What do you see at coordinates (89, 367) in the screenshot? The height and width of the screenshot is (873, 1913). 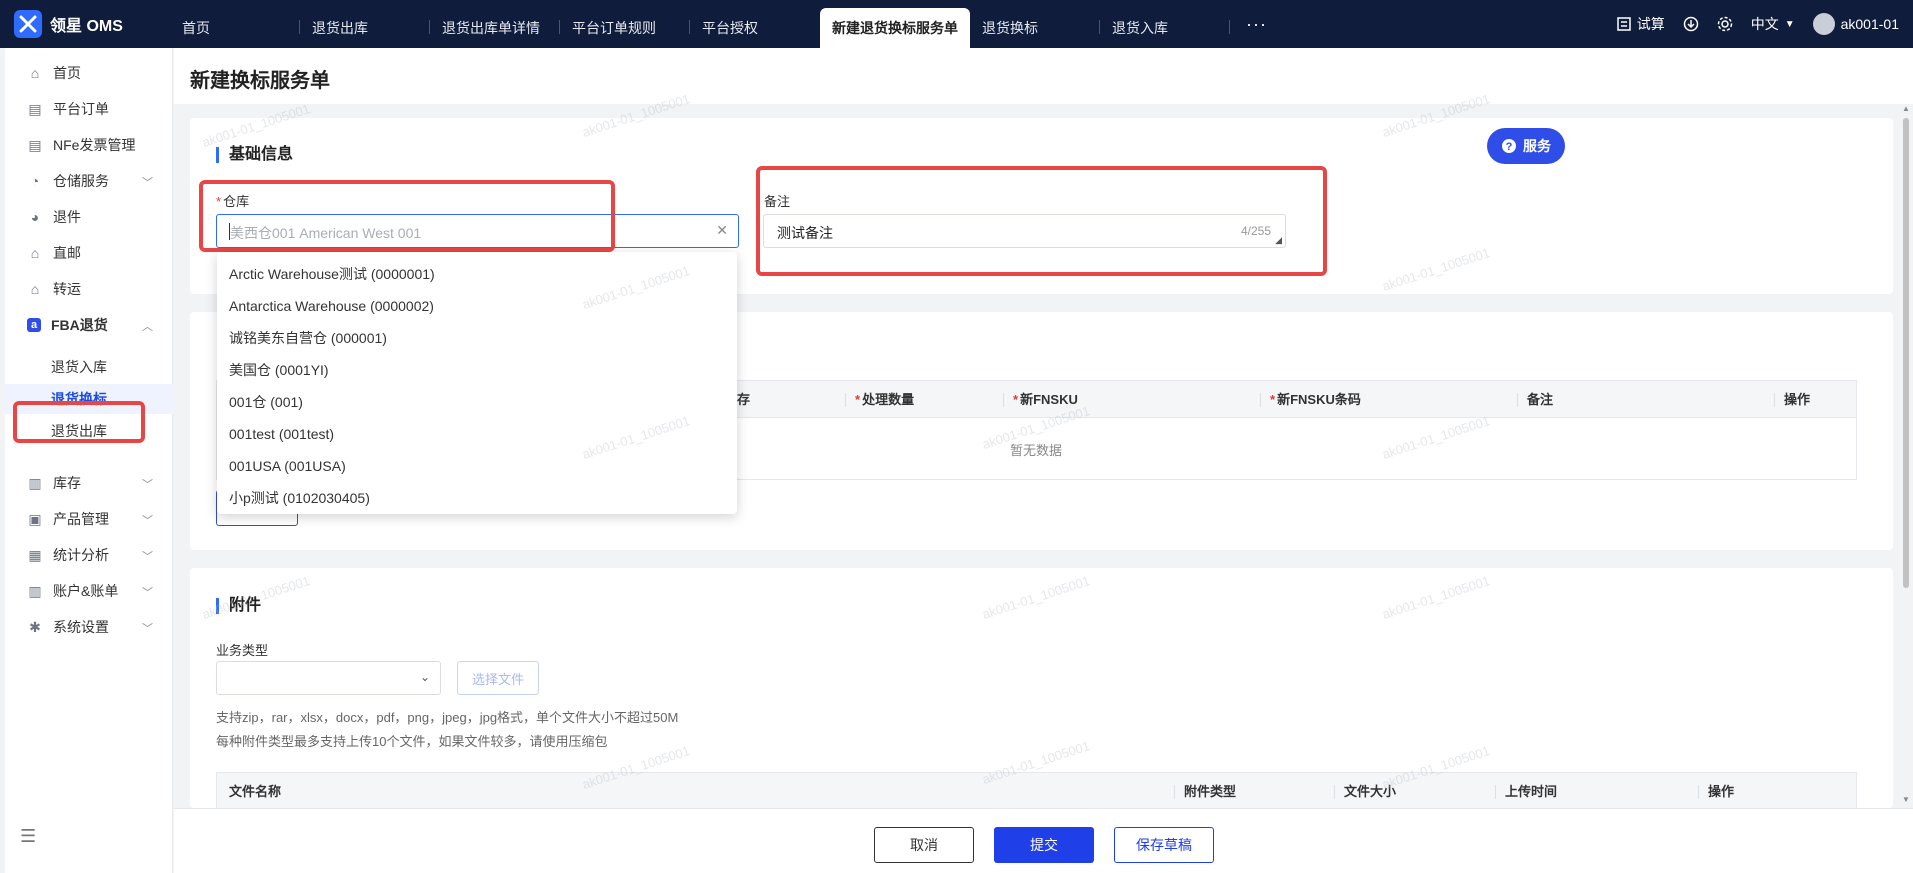 I see `sidebar-subitem: 退货入库` at bounding box center [89, 367].